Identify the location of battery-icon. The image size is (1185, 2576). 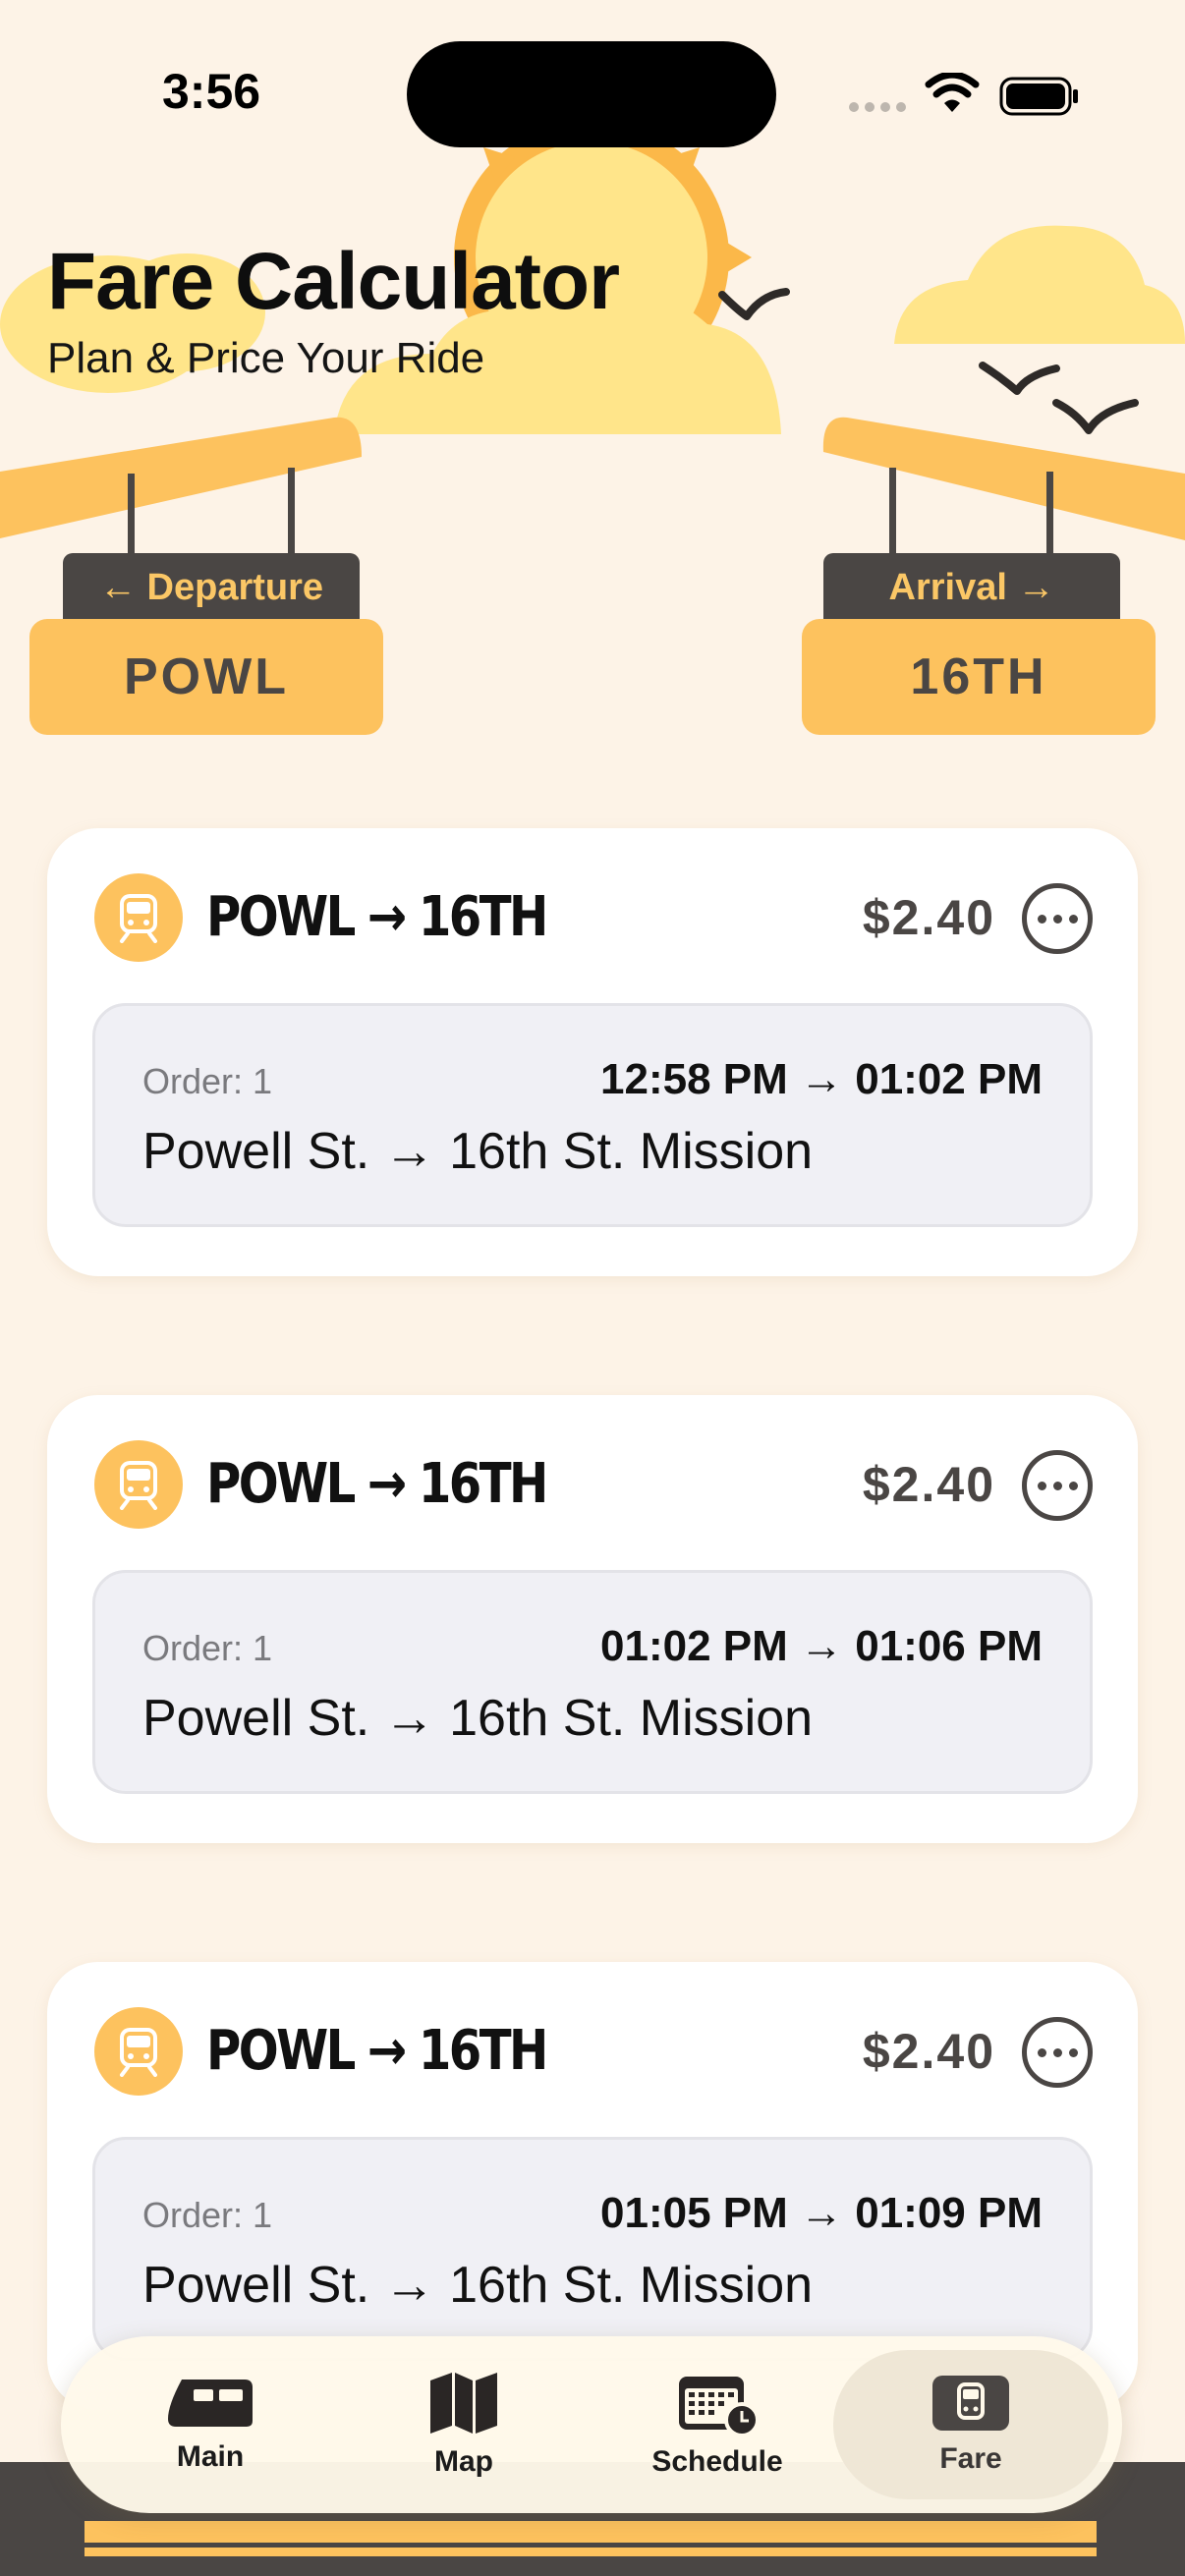
(1038, 96).